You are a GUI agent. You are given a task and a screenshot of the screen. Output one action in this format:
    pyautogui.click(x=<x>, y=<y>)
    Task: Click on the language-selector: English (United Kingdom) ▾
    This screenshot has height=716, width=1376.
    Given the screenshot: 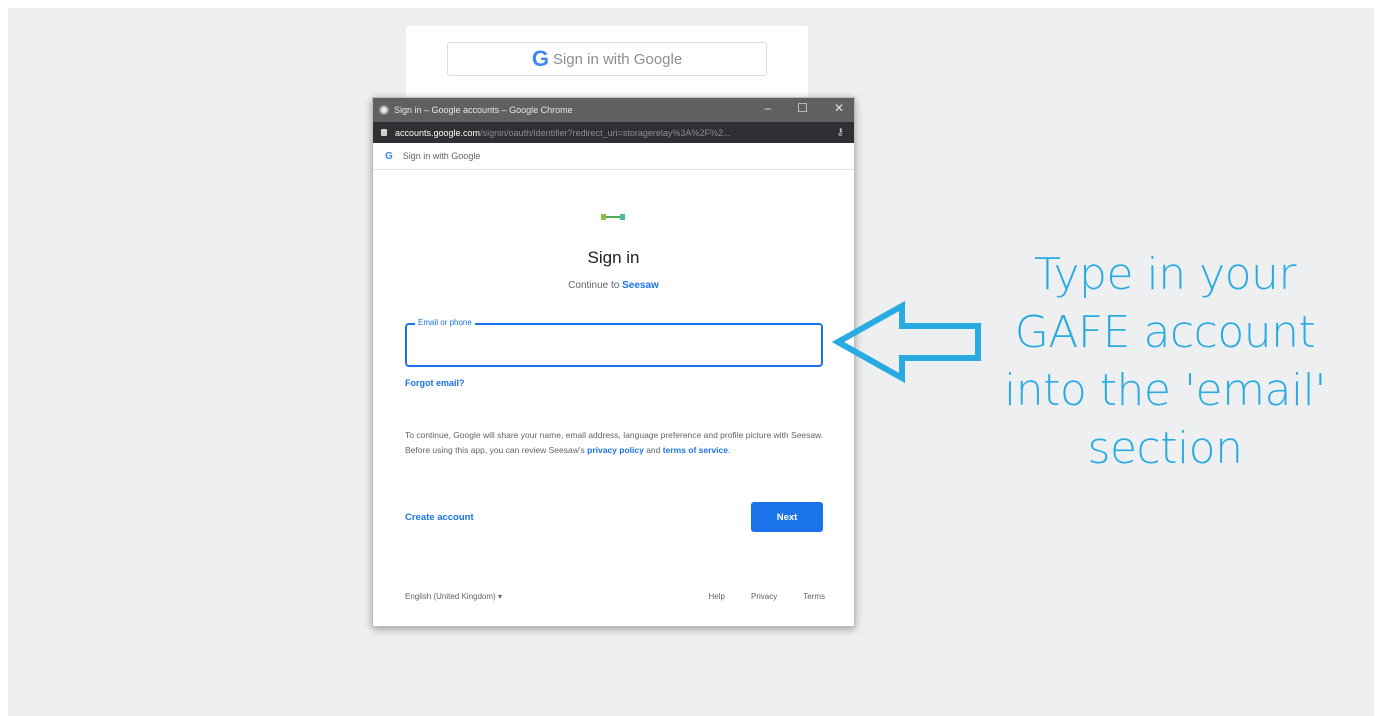 What is the action you would take?
    pyautogui.click(x=453, y=596)
    